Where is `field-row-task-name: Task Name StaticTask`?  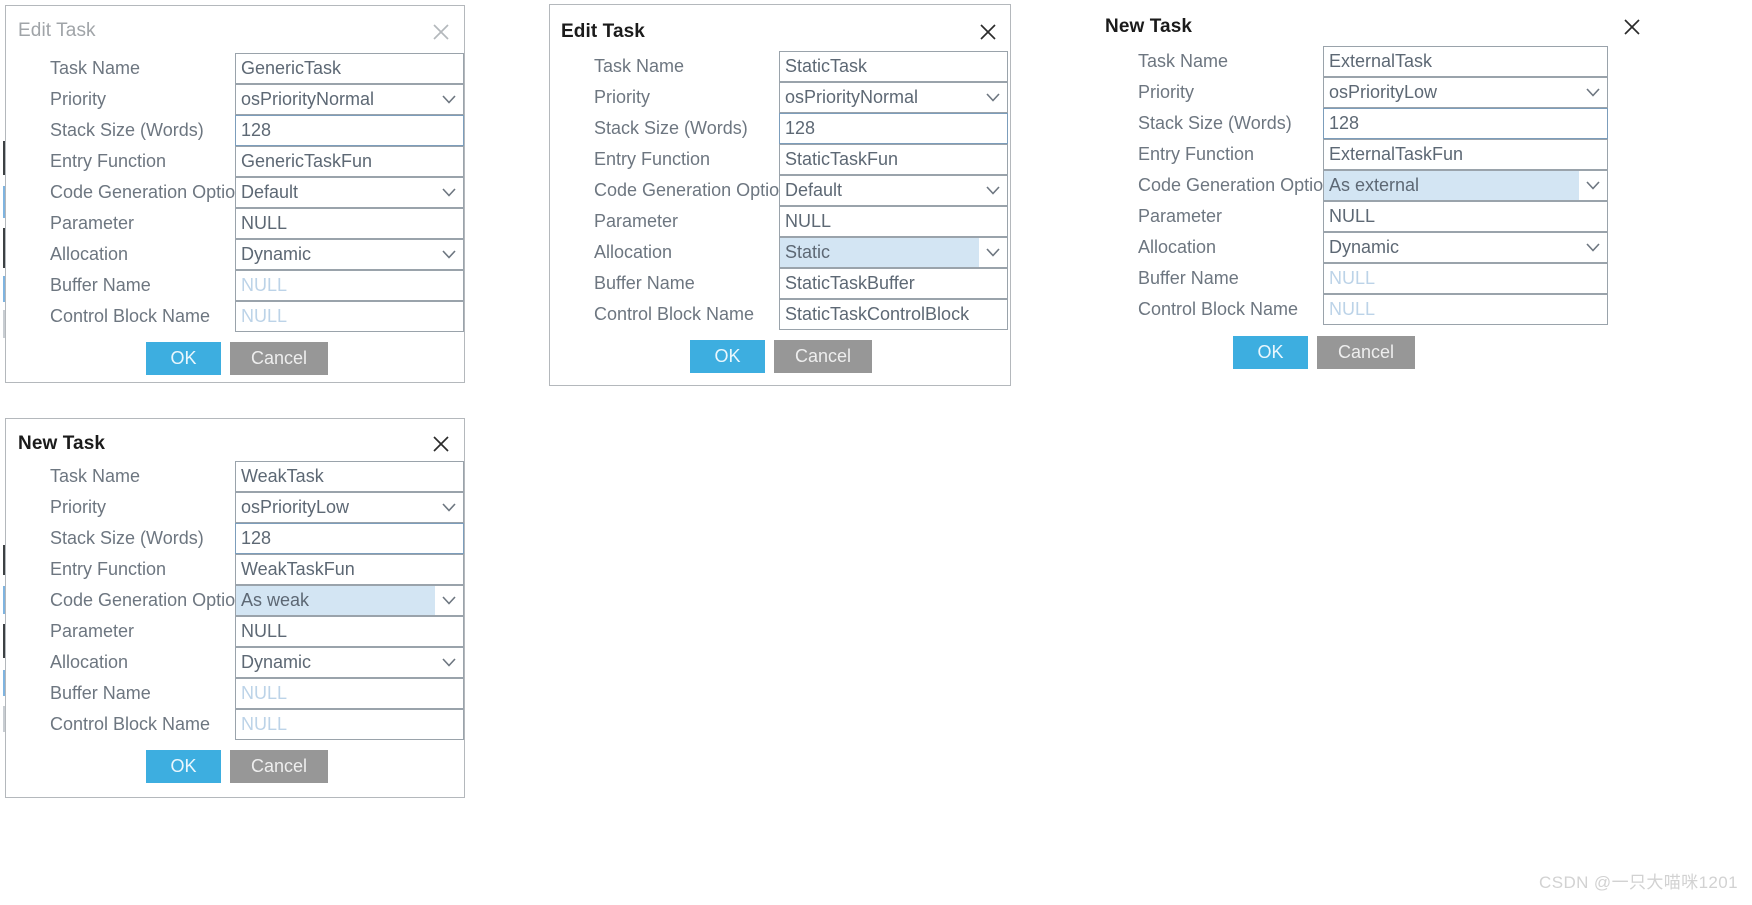 field-row-task-name: Task Name StaticTask is located at coordinates (801, 66).